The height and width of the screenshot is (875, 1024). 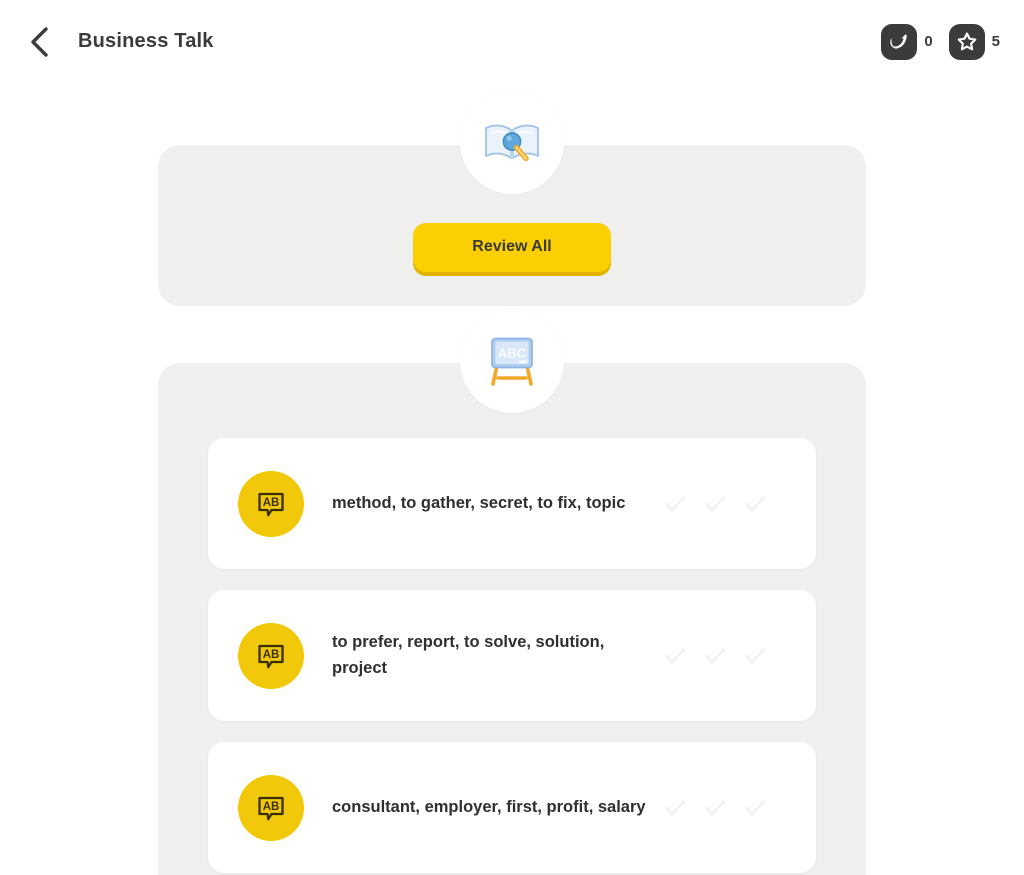 I want to click on abc-board-icon: ABC, so click(x=512, y=361).